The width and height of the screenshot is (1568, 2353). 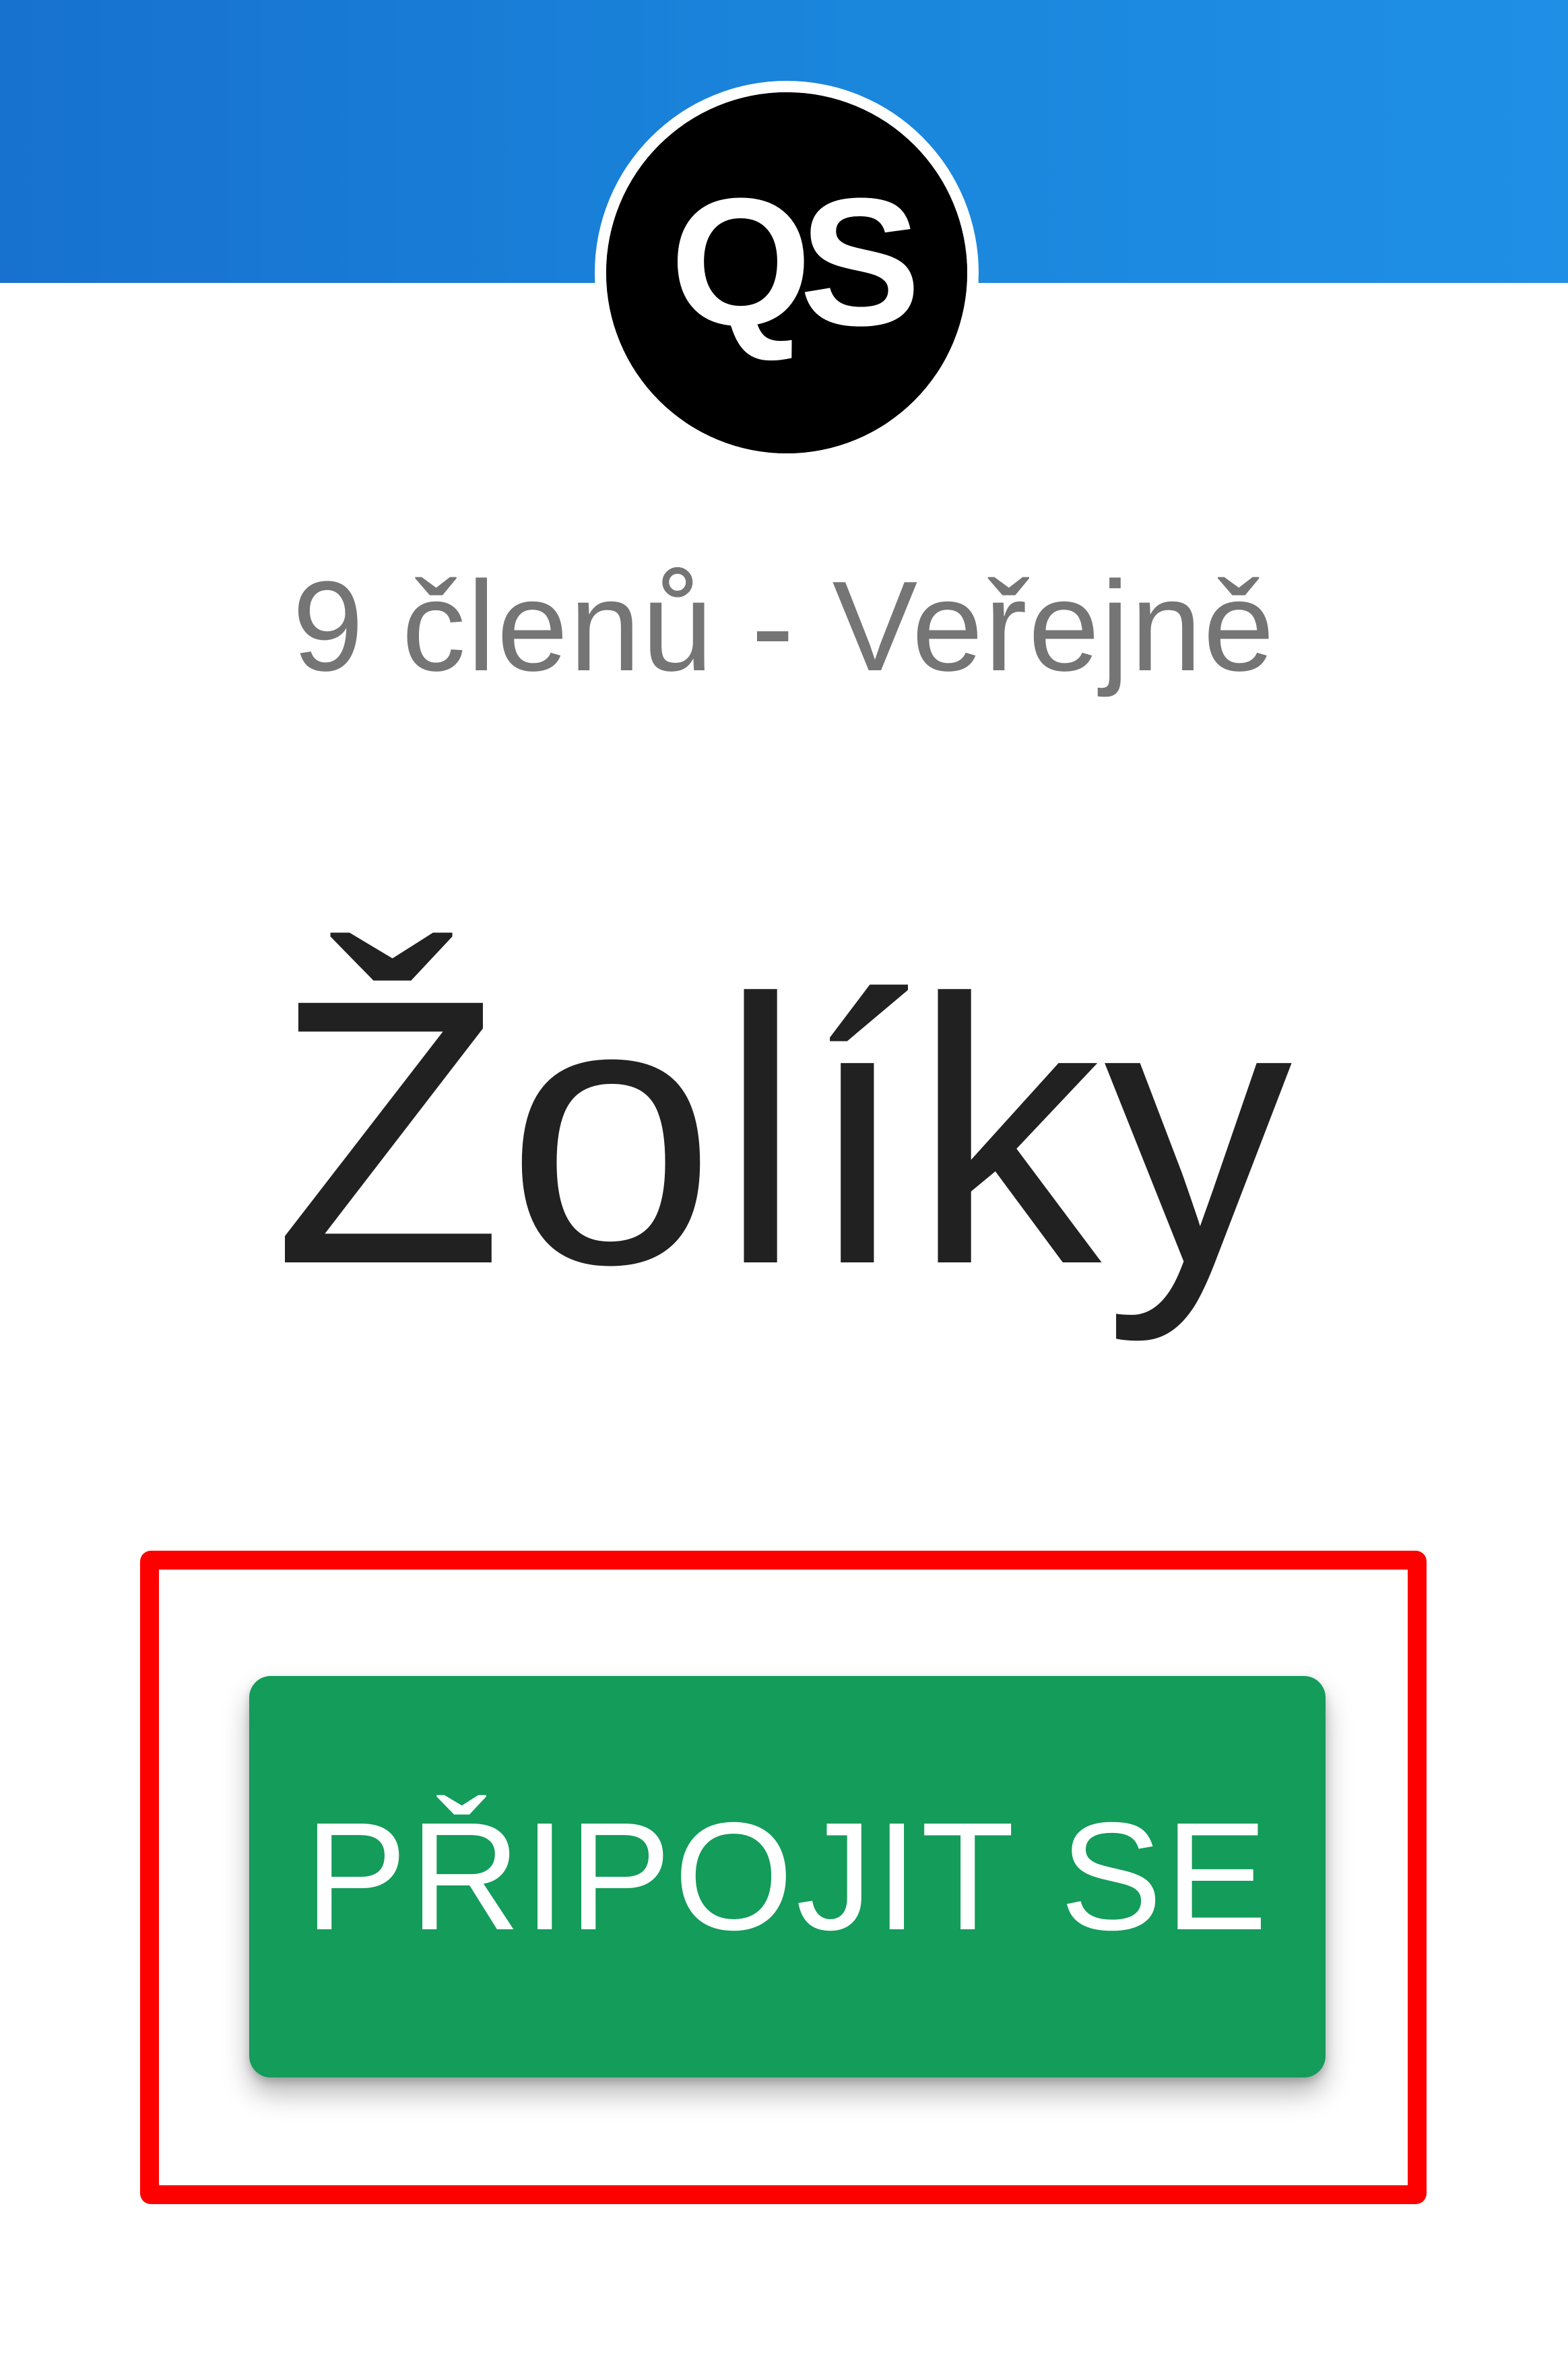 I want to click on group-avatar: QS, so click(x=787, y=273).